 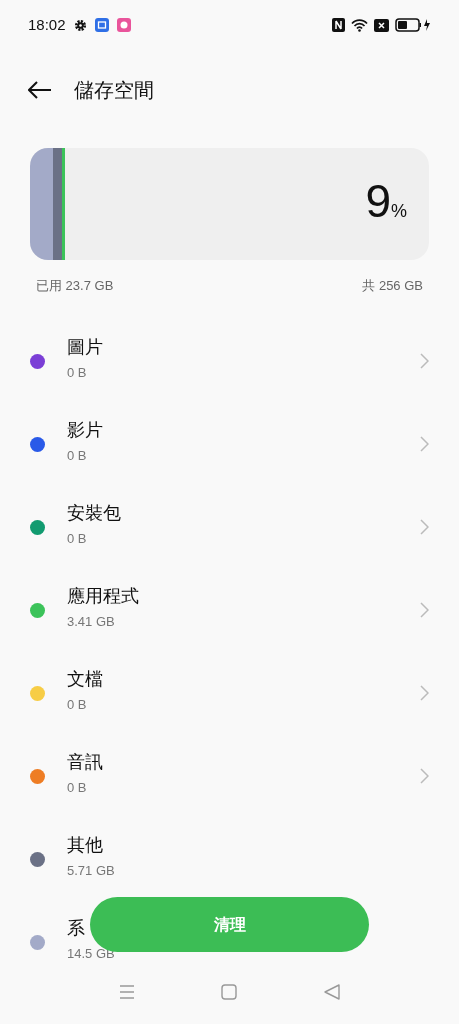 What do you see at coordinates (127, 992) in the screenshot?
I see `menu-icon` at bounding box center [127, 992].